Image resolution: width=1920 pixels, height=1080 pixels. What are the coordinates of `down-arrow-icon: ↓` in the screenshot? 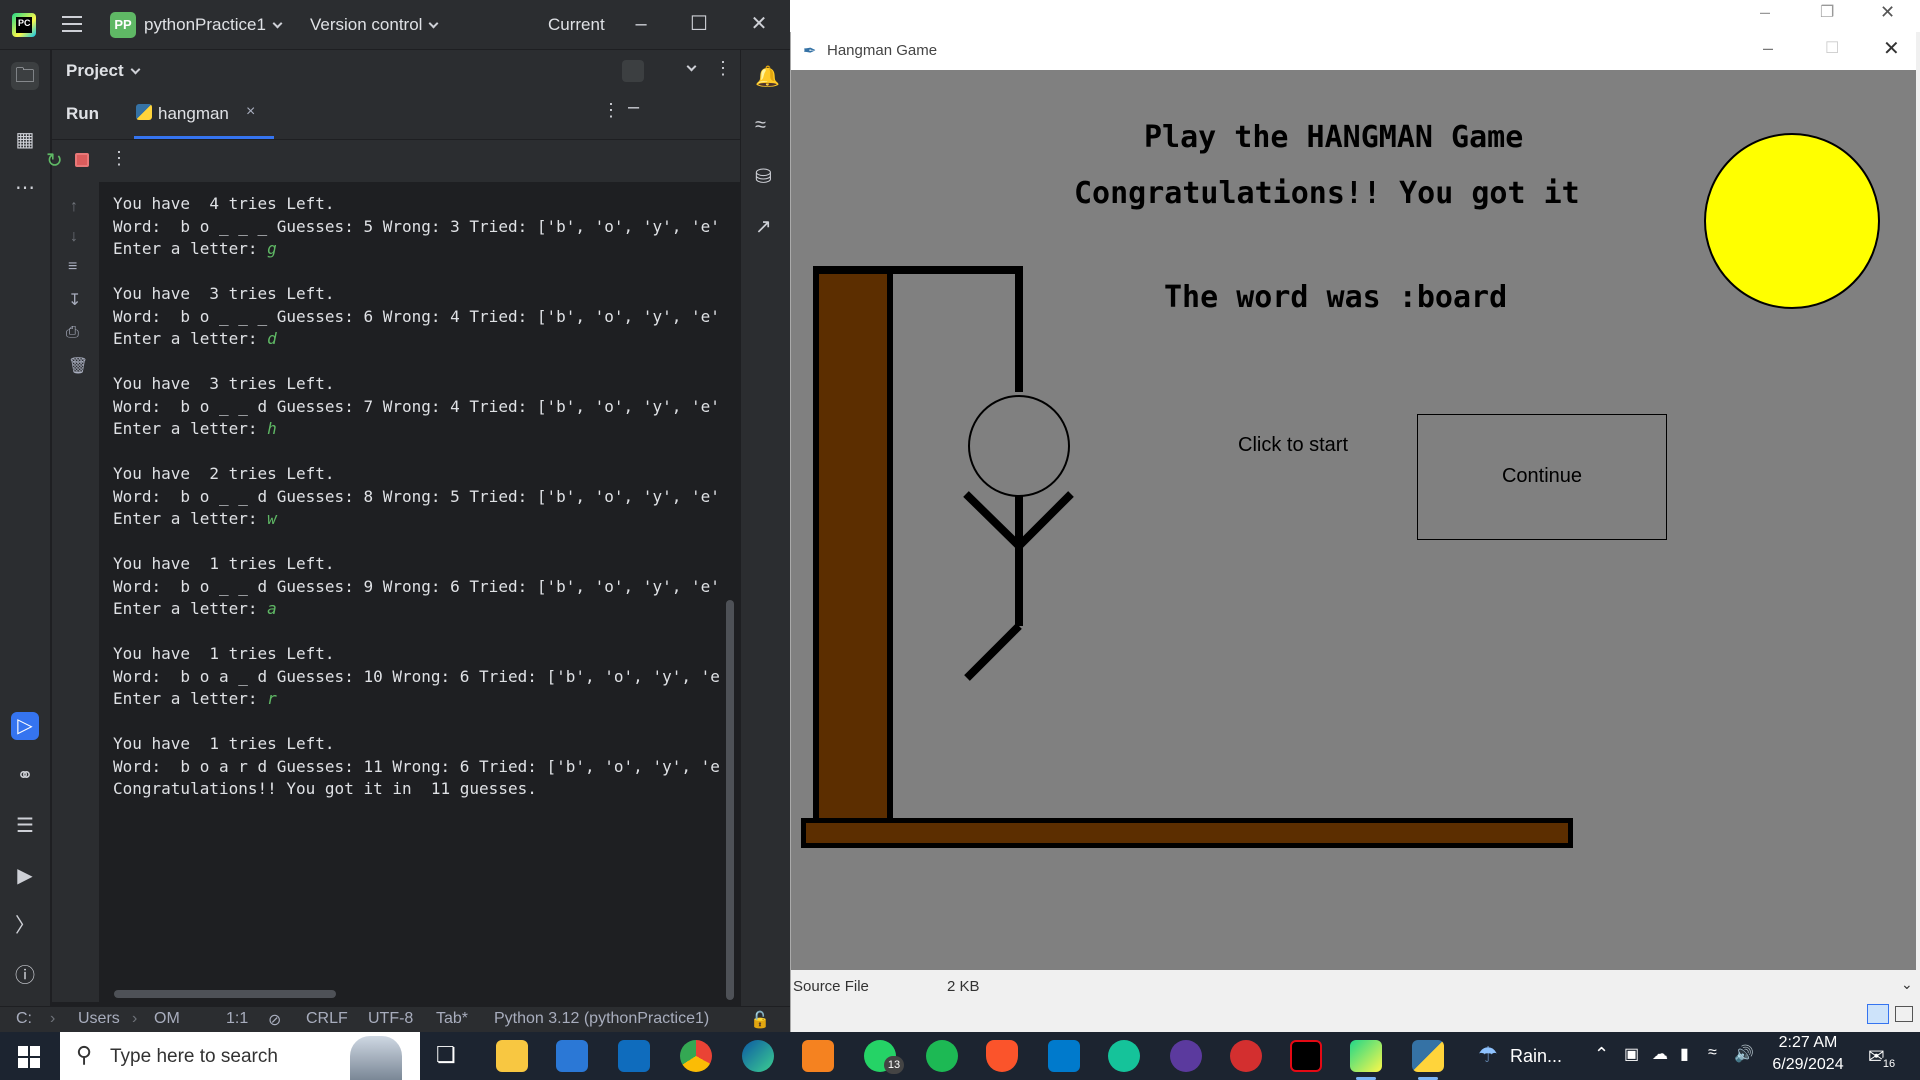 It's located at (74, 237).